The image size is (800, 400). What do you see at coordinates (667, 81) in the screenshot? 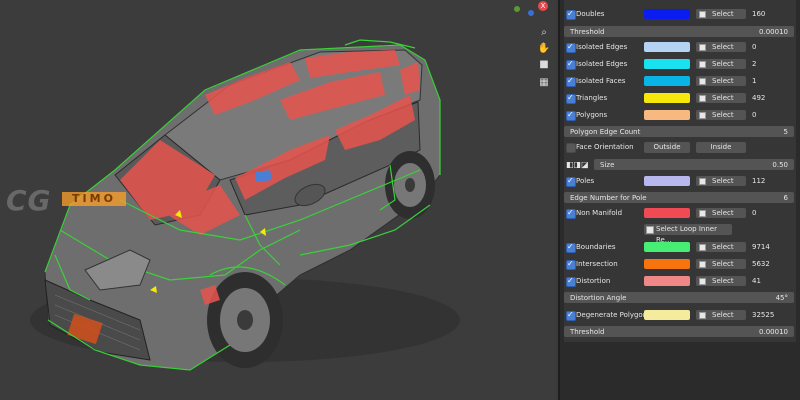
I see `isolated-faces-color` at bounding box center [667, 81].